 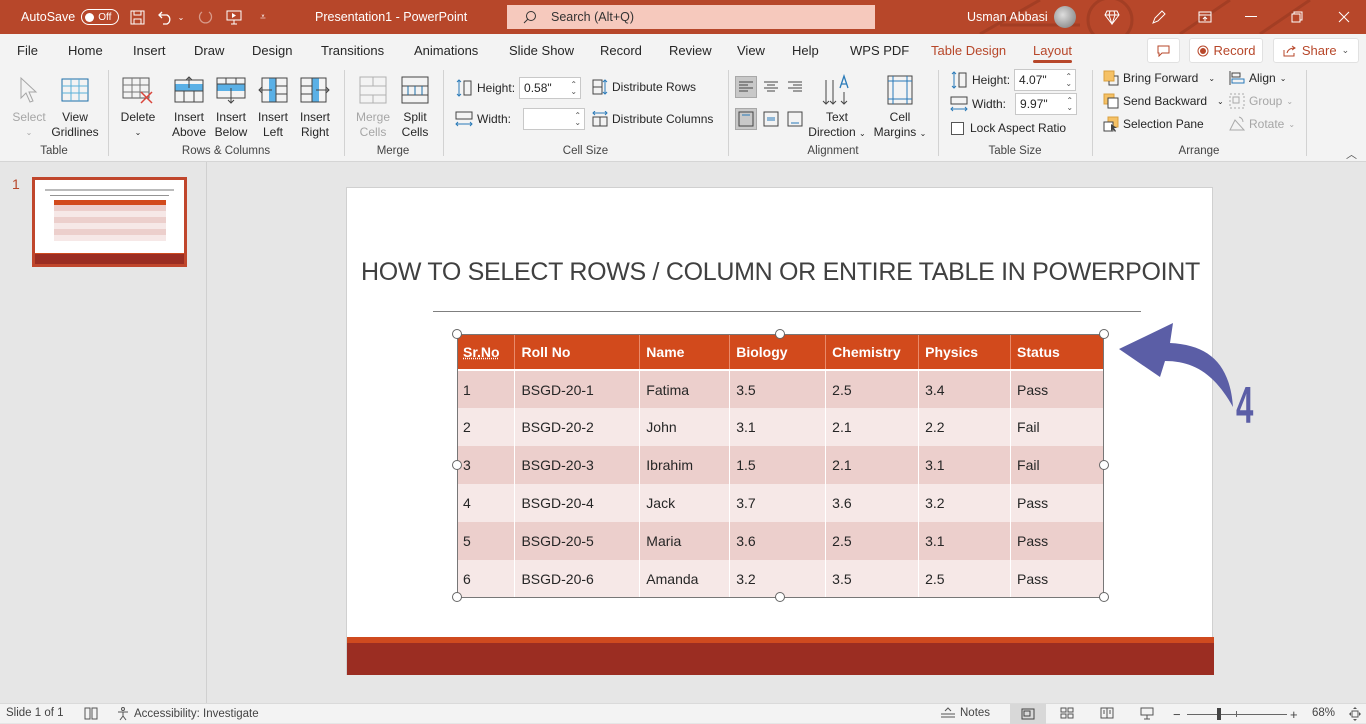 What do you see at coordinates (778, 389) in the screenshot?
I see `table-cell: 3.5` at bounding box center [778, 389].